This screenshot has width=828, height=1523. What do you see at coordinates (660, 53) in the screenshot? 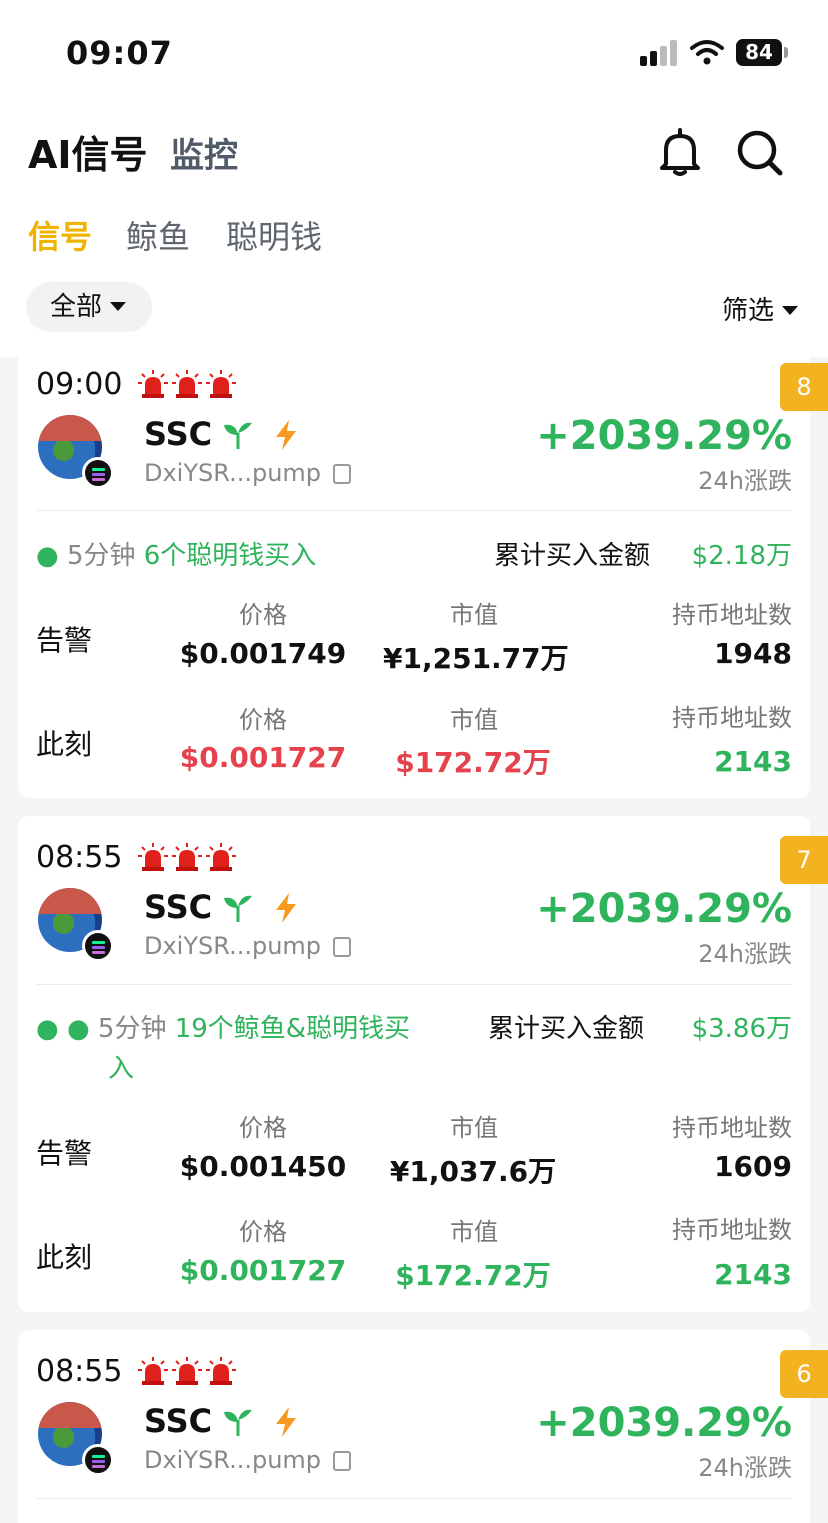
I see `cellular-signal-icon` at bounding box center [660, 53].